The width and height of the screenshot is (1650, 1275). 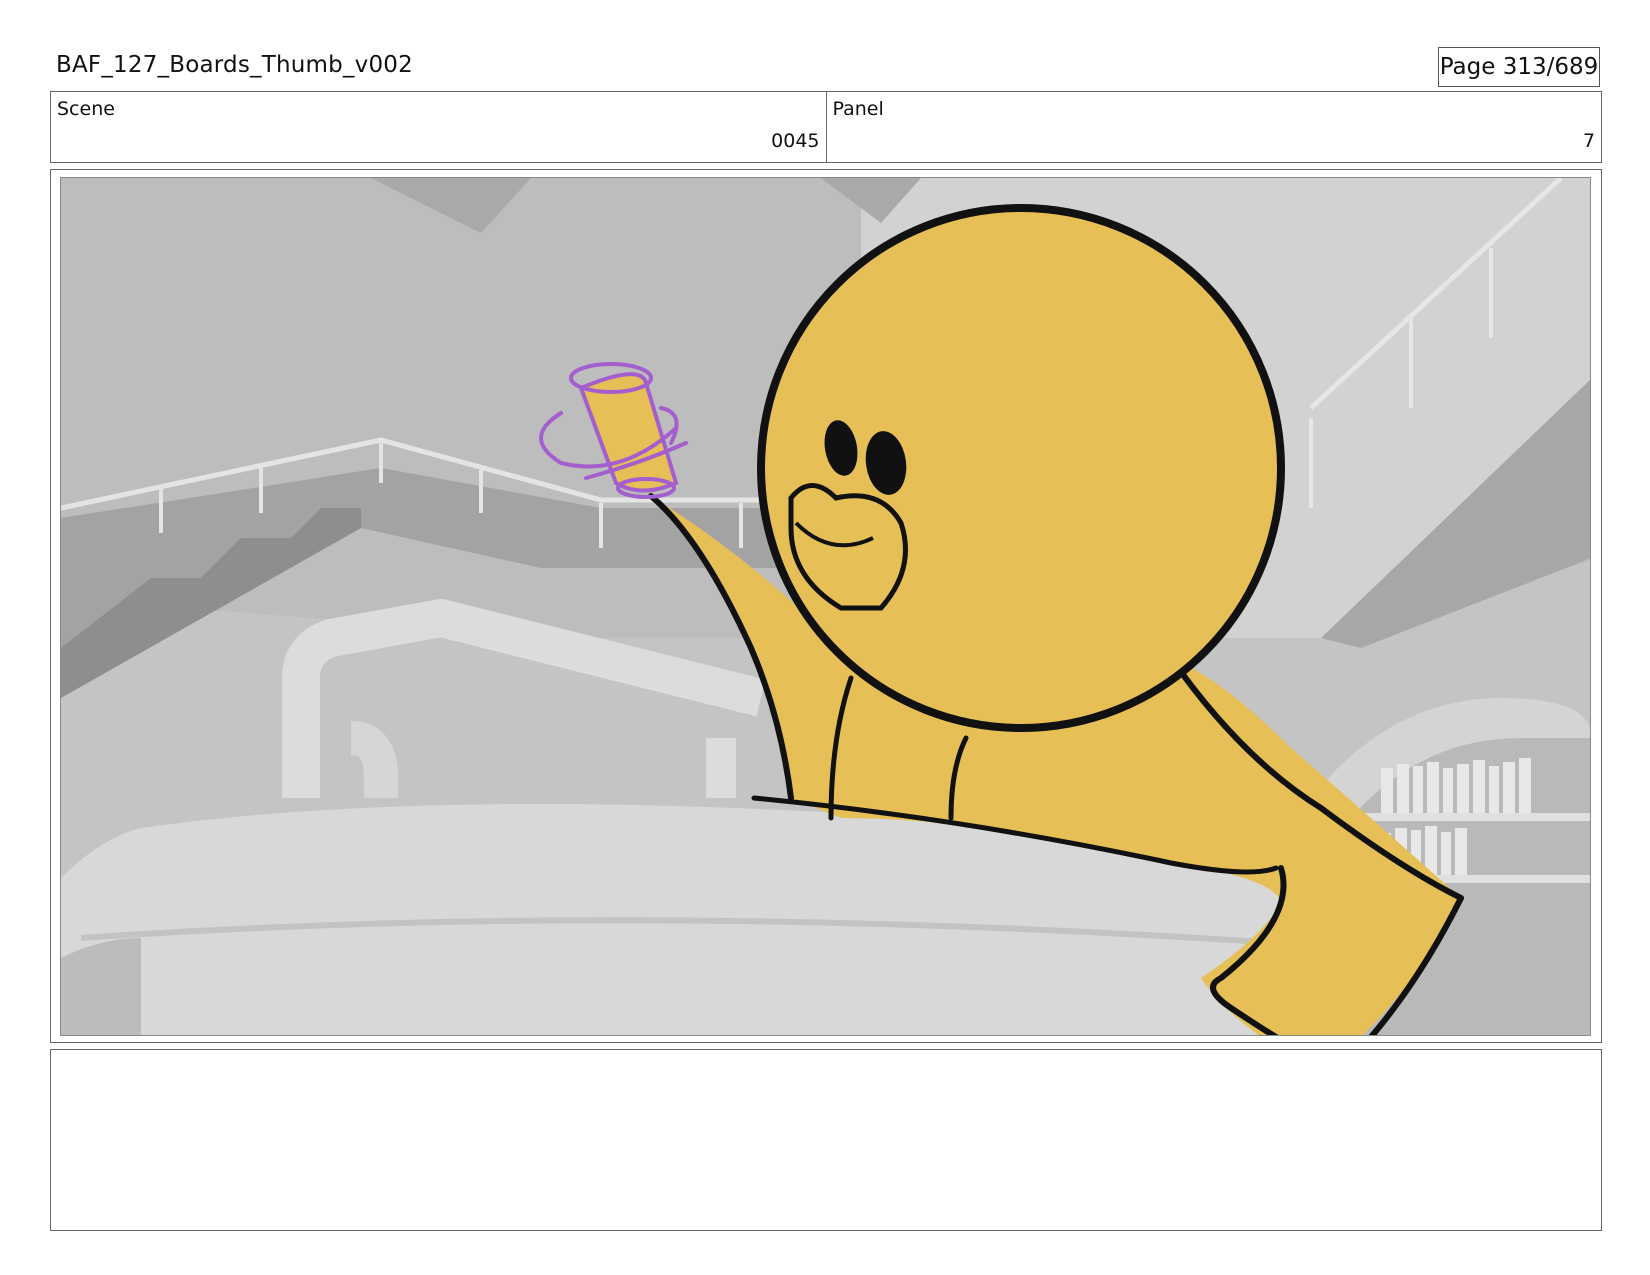 I want to click on panel-label: Panel, so click(x=858, y=109).